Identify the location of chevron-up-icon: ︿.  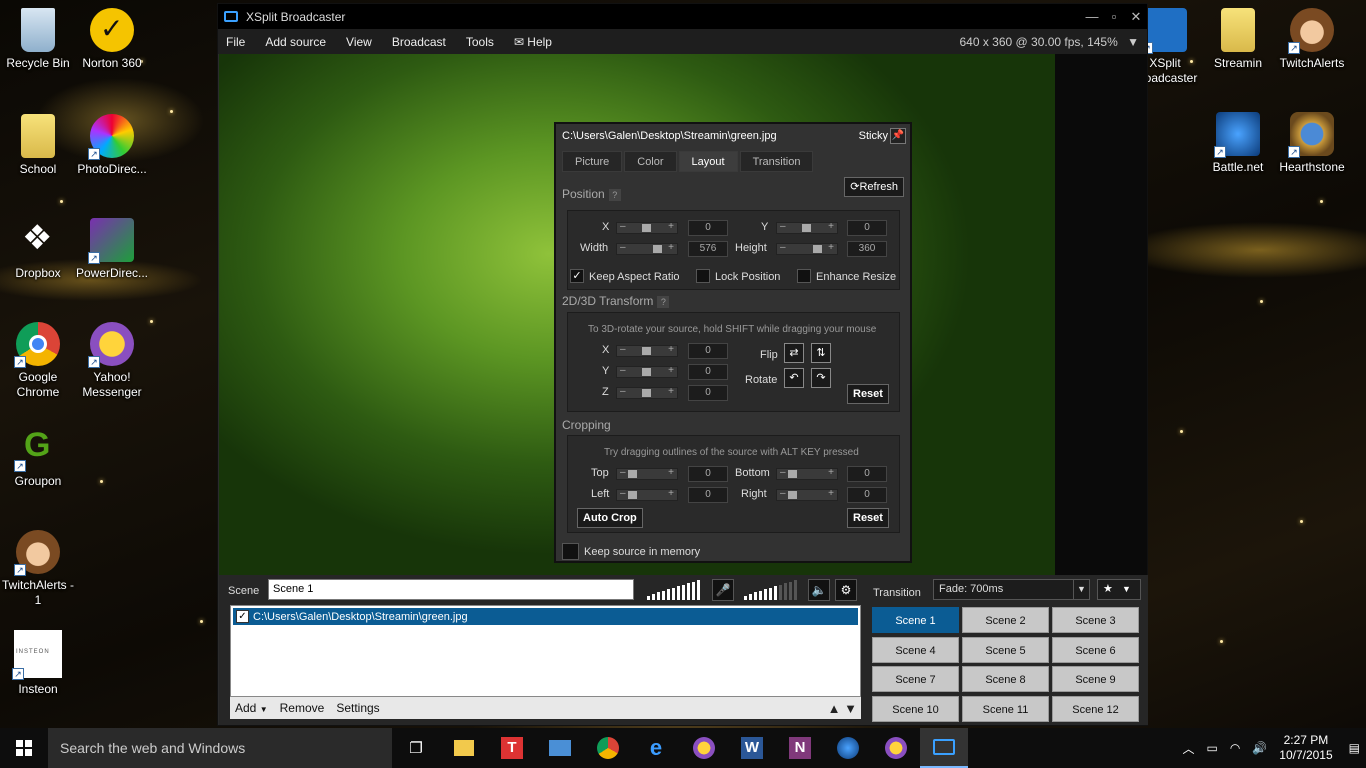
(1188, 748).